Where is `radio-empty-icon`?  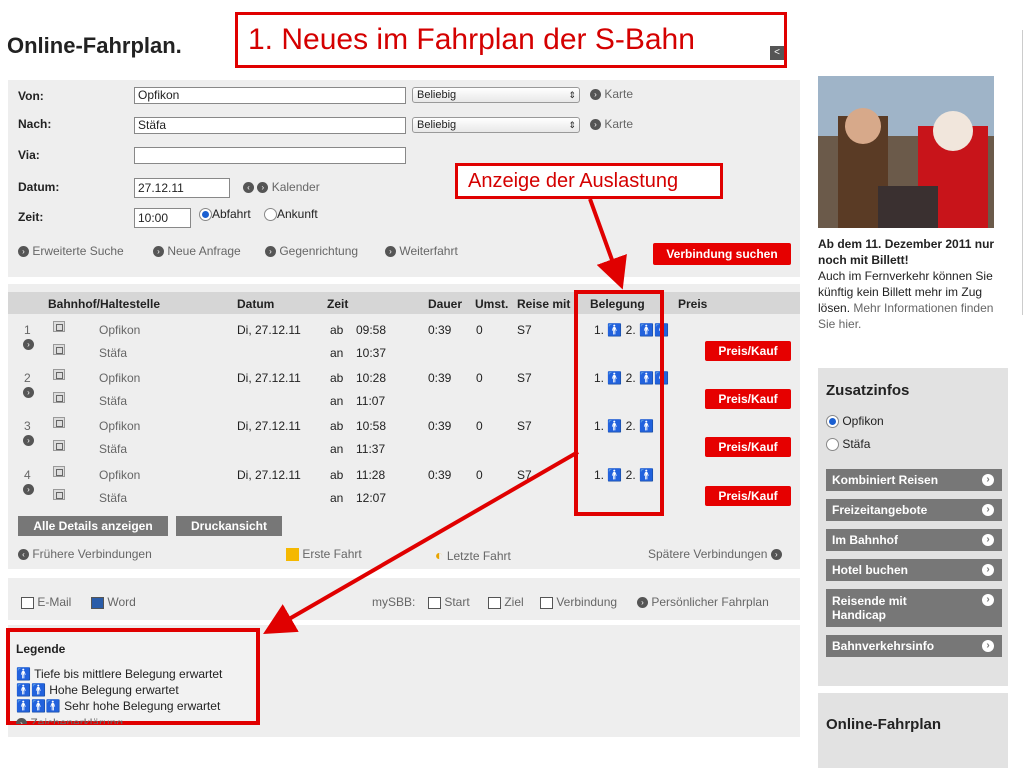 radio-empty-icon is located at coordinates (832, 445).